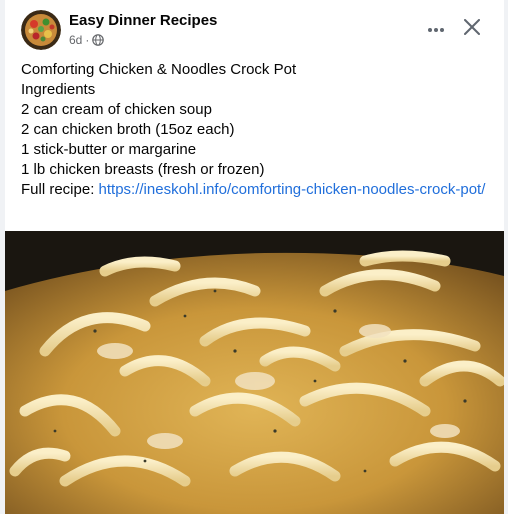 Image resolution: width=508 pixels, height=514 pixels. I want to click on close-icon, so click(472, 29).